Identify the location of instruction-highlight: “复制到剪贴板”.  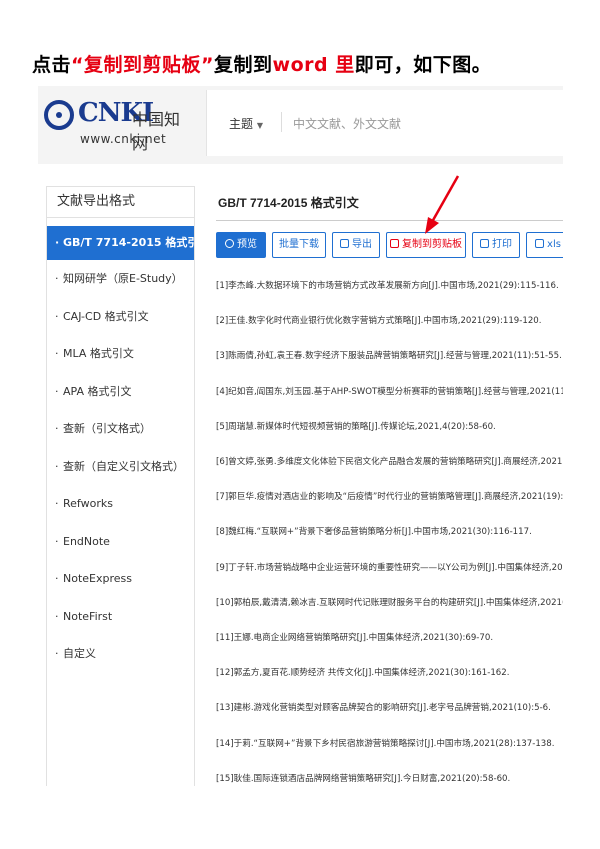
(142, 65).